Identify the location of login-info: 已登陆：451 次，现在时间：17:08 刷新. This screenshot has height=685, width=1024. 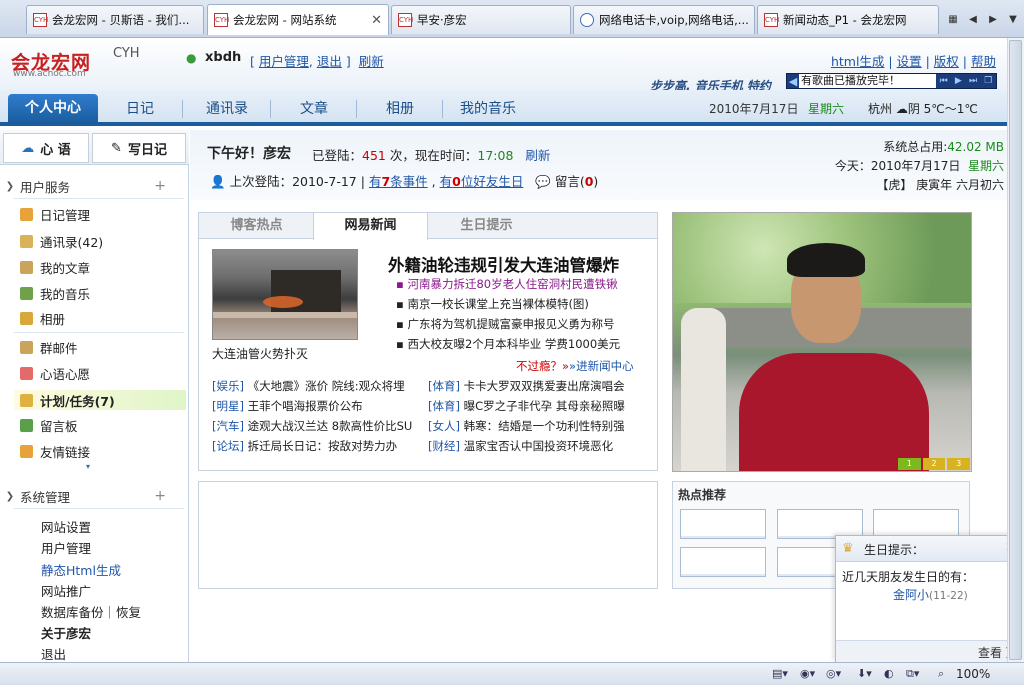
(431, 155).